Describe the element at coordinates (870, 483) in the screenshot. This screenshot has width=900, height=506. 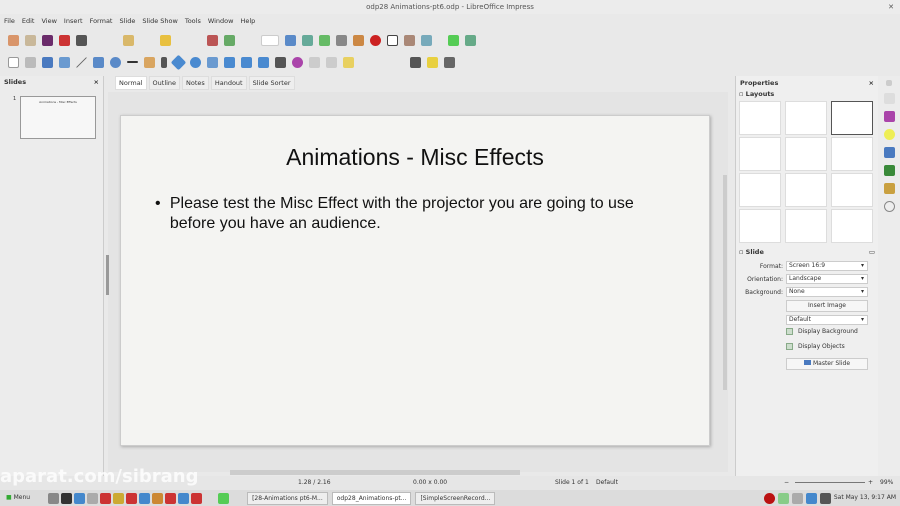
I see `zoom-in-icon: +` at that location.